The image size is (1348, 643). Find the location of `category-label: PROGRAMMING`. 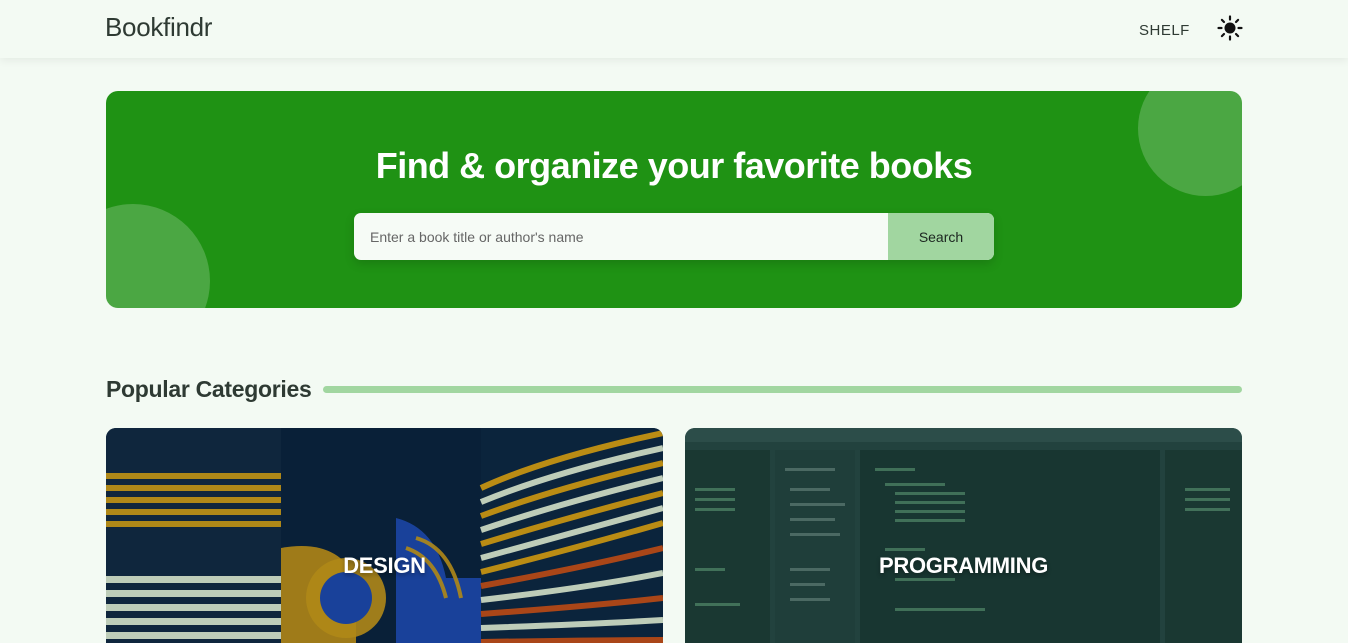

category-label: PROGRAMMING is located at coordinates (963, 565).